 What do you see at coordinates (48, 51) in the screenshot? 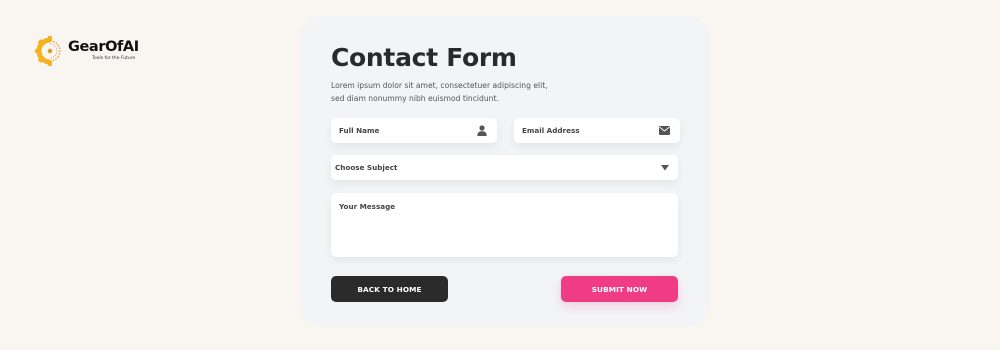
I see `gear-icon` at bounding box center [48, 51].